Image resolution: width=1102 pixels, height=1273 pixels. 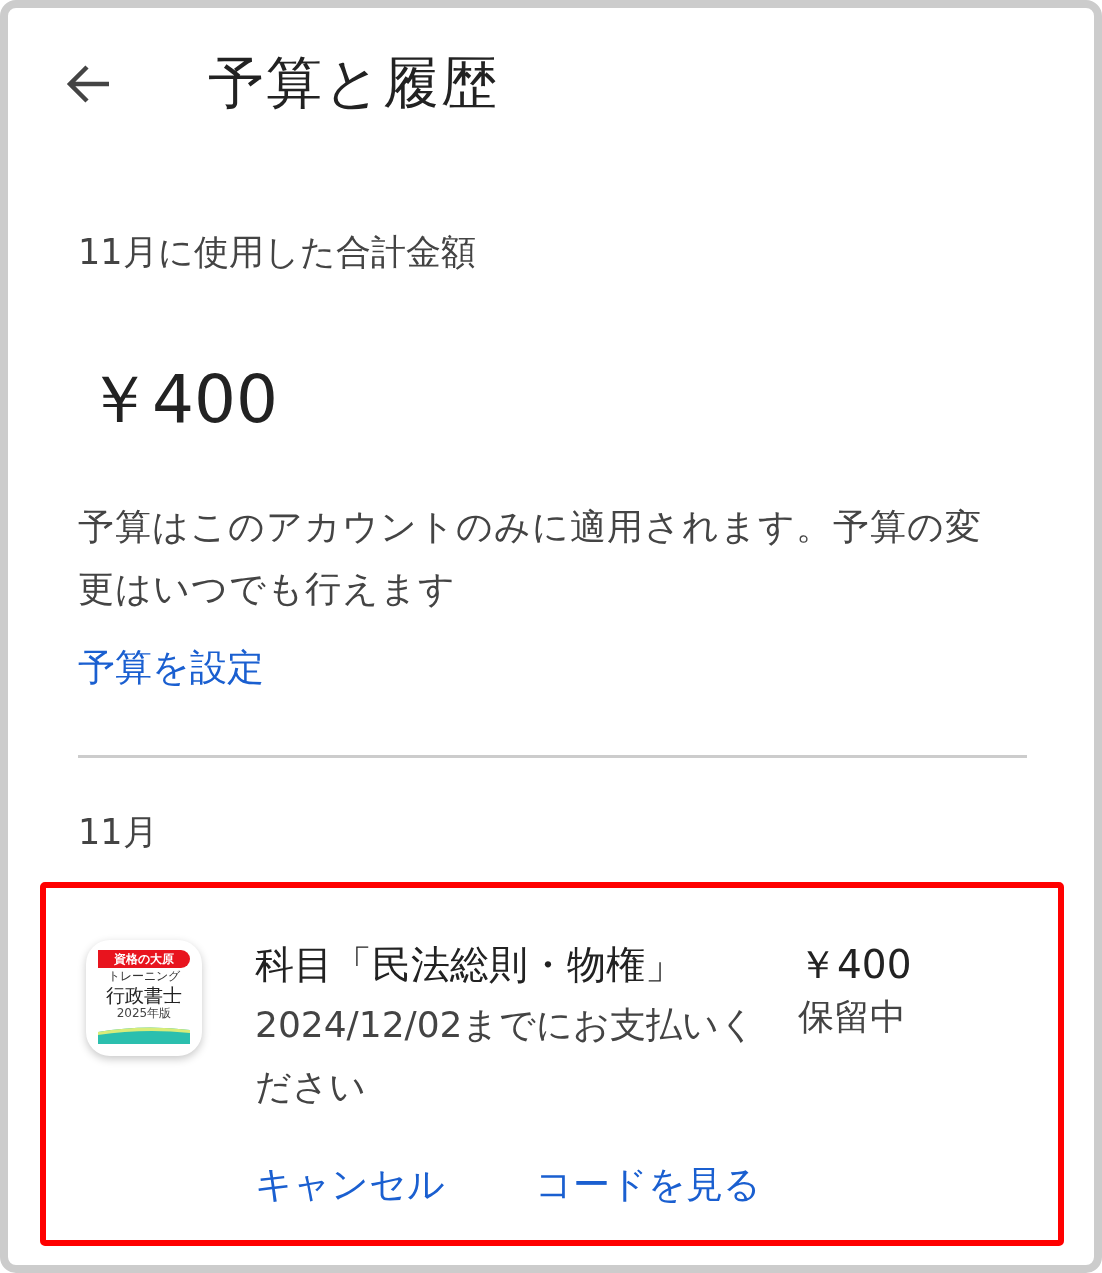 What do you see at coordinates (171, 668) in the screenshot?
I see `set-budget-link: 予算を設定` at bounding box center [171, 668].